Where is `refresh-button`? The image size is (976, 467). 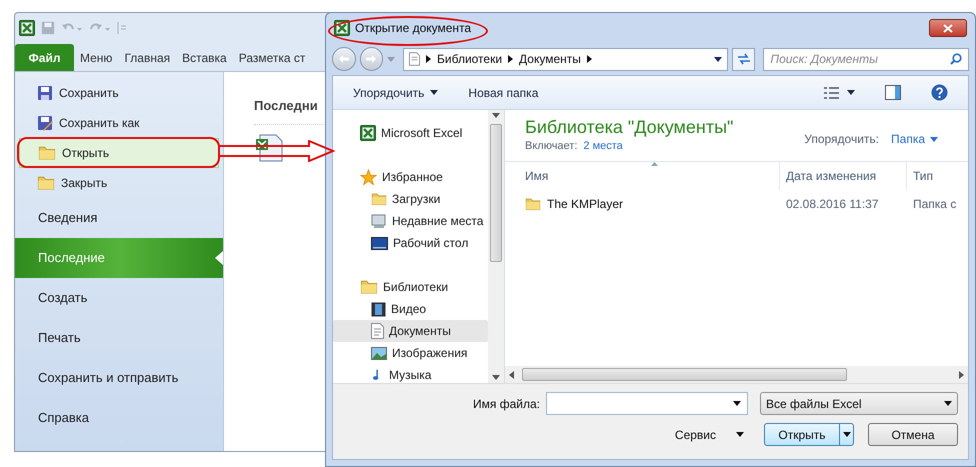 refresh-button is located at coordinates (744, 59).